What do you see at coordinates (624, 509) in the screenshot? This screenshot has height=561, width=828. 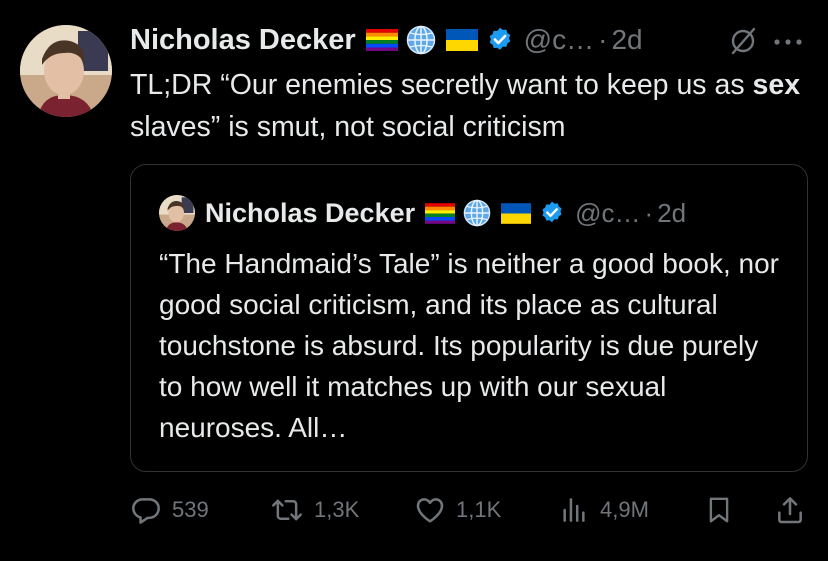 I see `views-count: 4,9M` at bounding box center [624, 509].